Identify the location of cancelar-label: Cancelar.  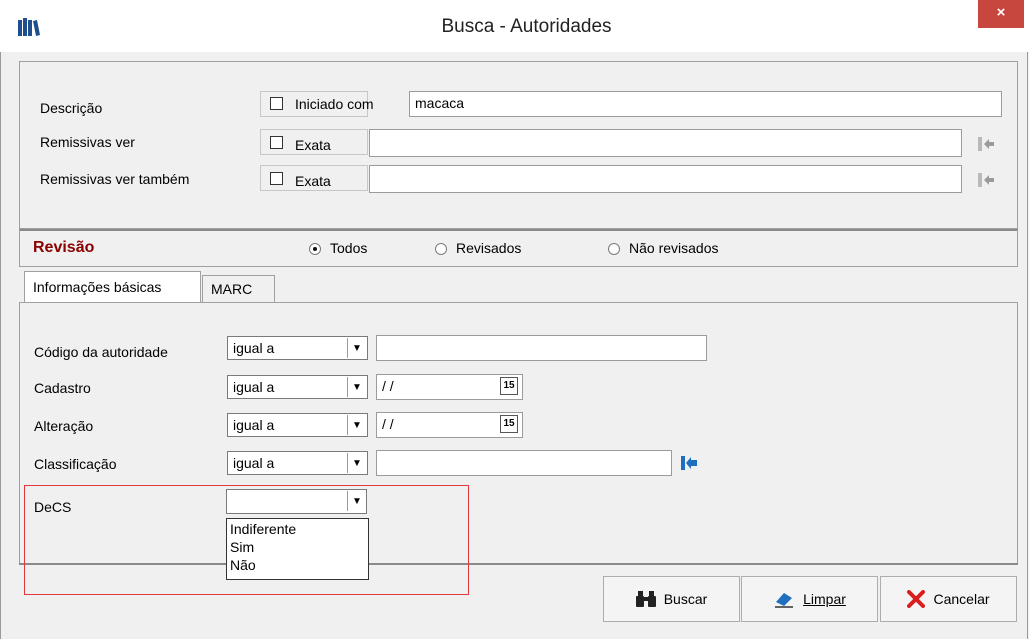
(961, 599).